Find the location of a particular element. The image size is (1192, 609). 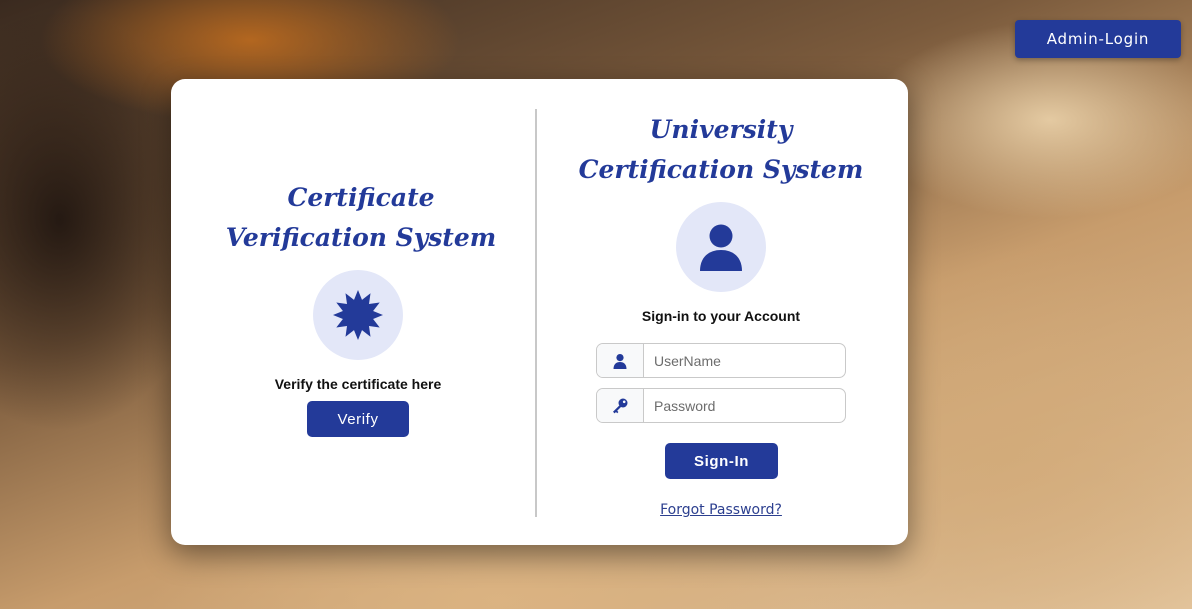

password-input is located at coordinates (744, 405).